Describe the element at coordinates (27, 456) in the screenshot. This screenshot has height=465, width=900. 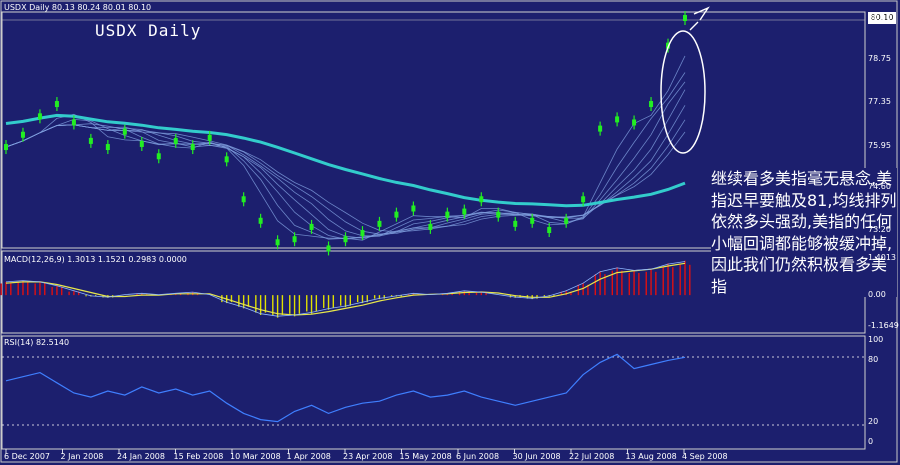
I see `x-tick-label: 6 Dec 2007` at that location.